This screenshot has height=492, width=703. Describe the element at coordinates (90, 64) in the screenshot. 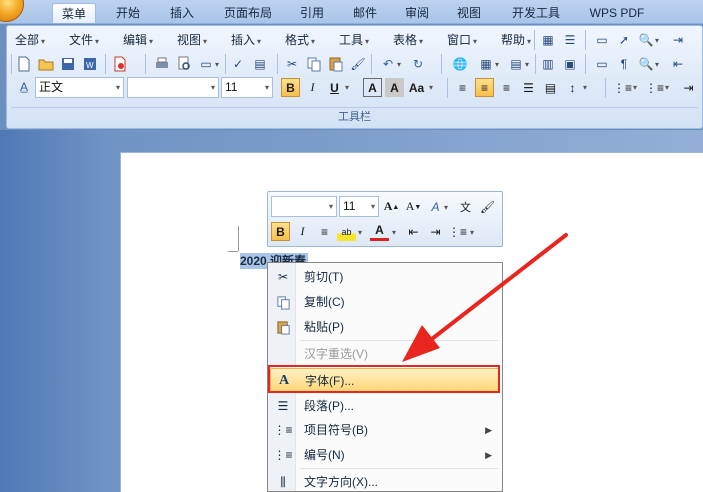

I see `save-as-icon: W` at that location.